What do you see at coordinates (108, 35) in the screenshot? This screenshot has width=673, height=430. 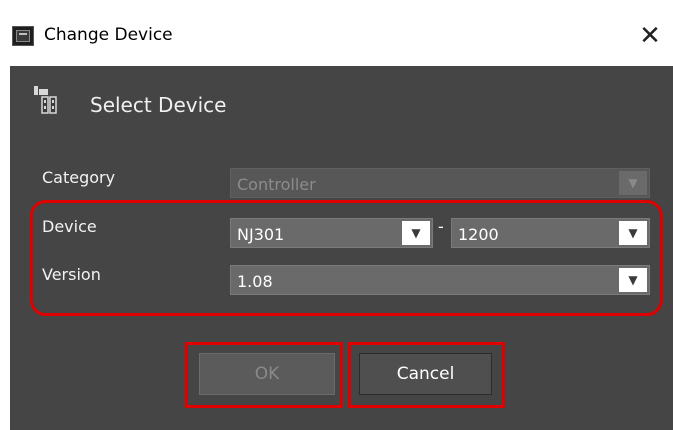 I see `window-title: Change Device` at bounding box center [108, 35].